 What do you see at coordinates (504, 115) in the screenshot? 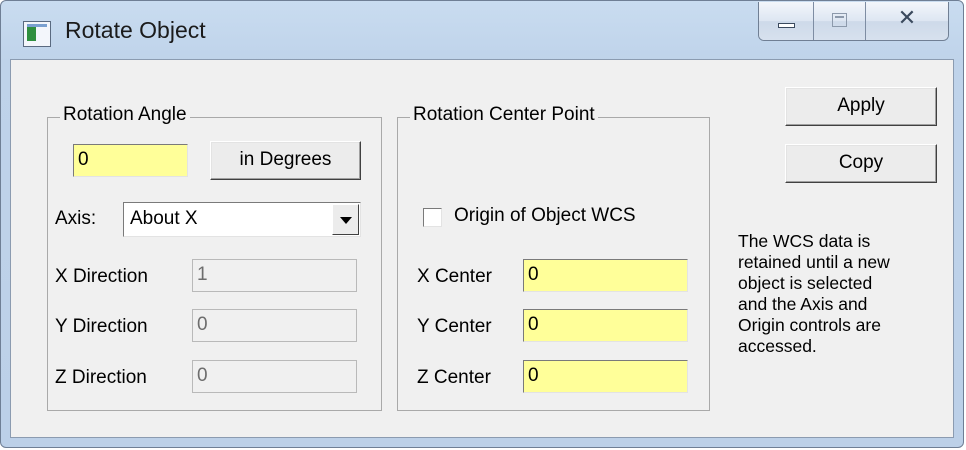
I see `rotation-center-group-title: Rotation Center Point` at bounding box center [504, 115].